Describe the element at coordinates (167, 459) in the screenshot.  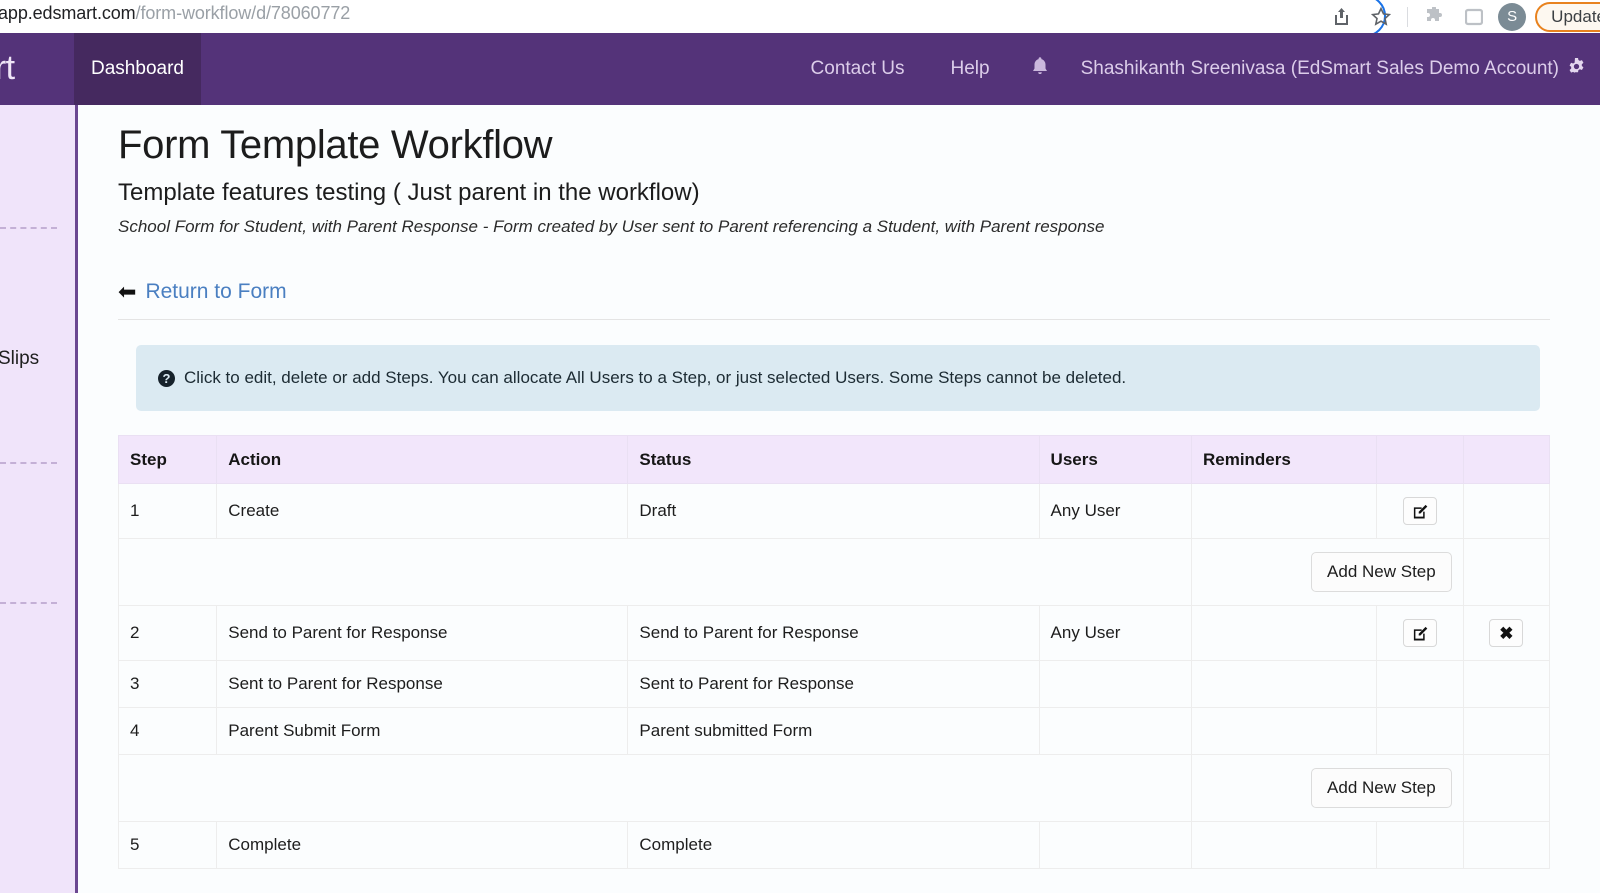
I see `column-header-step: Step` at that location.